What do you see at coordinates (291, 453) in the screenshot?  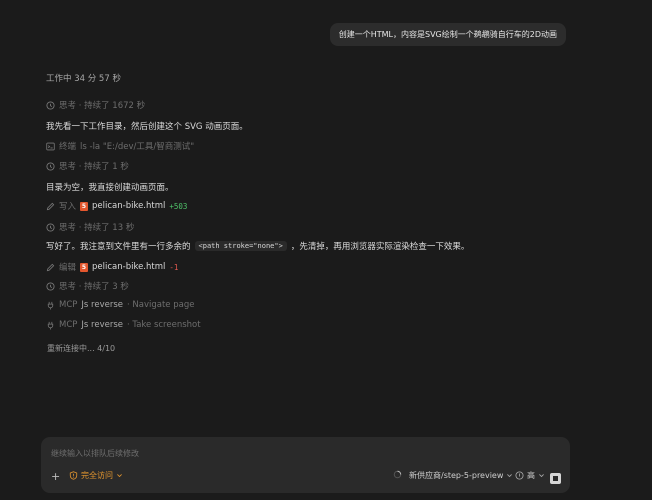 I see `message-input` at bounding box center [291, 453].